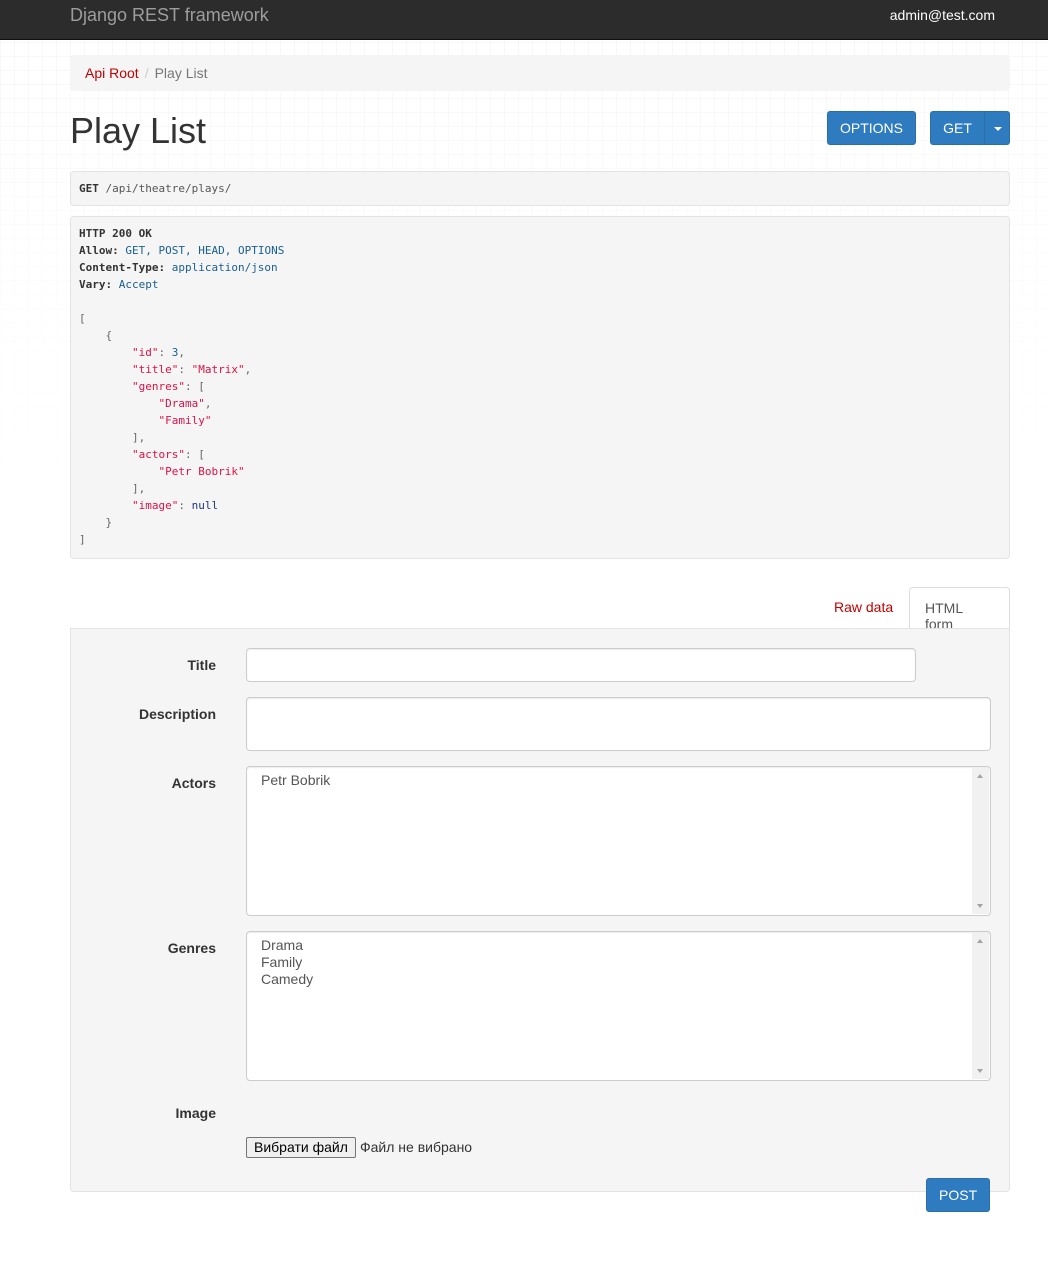  Describe the element at coordinates (181, 73) in the screenshot. I see `breadcrumb-current: Play List` at that location.